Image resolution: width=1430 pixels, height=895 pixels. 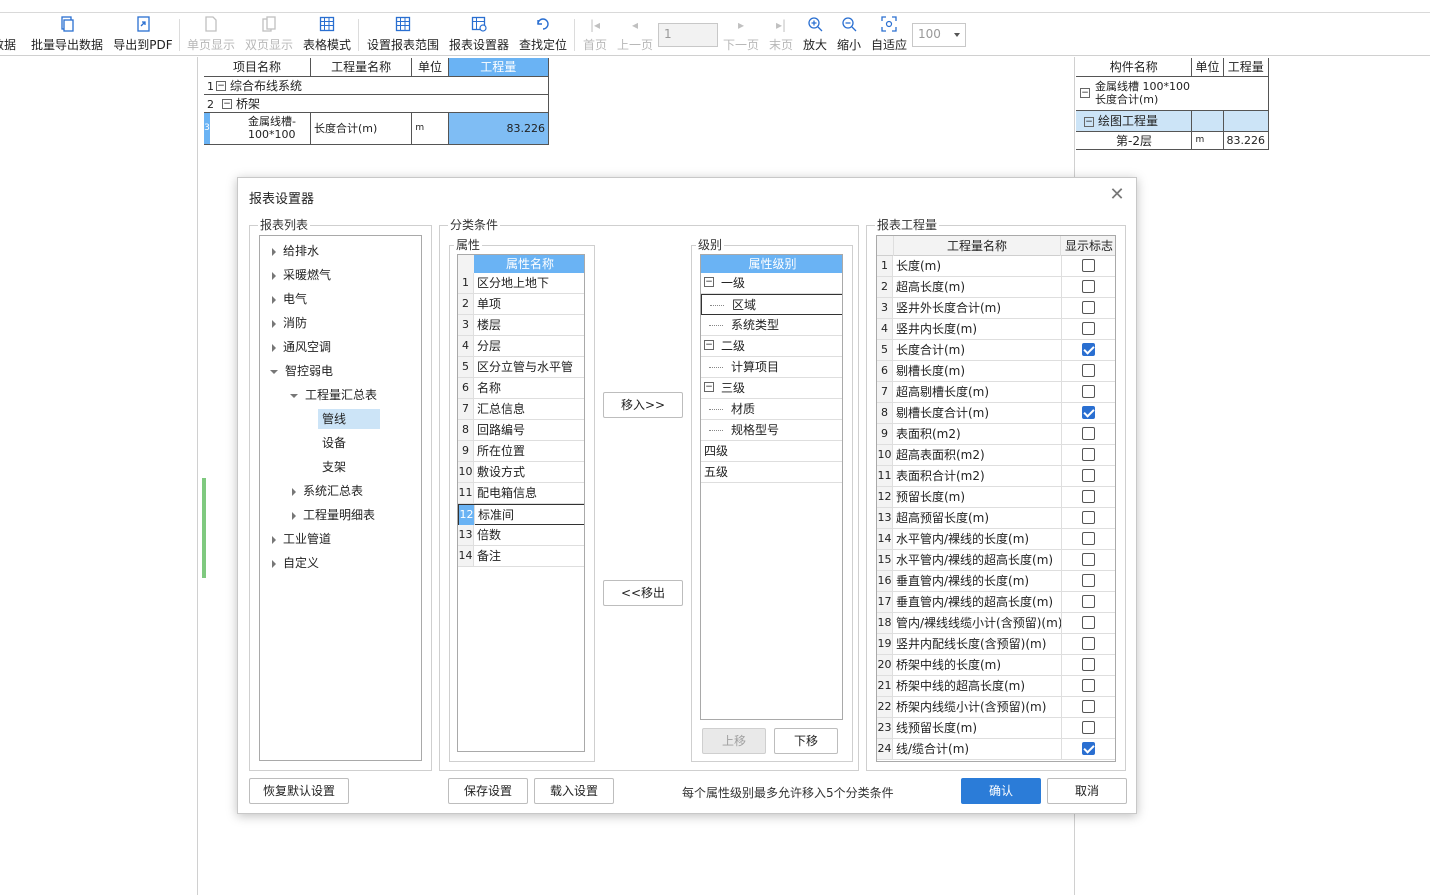 I want to click on attribute-row: 2 单项, so click(x=521, y=304).